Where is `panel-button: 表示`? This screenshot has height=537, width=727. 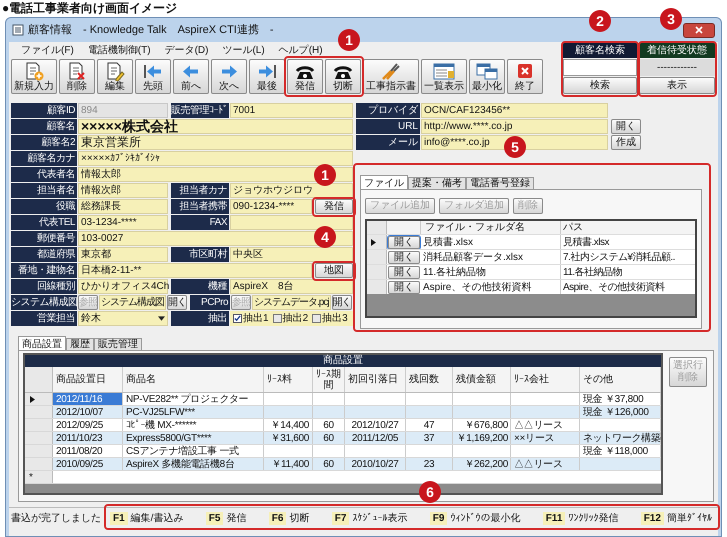
panel-button: 表示 is located at coordinates (677, 85).